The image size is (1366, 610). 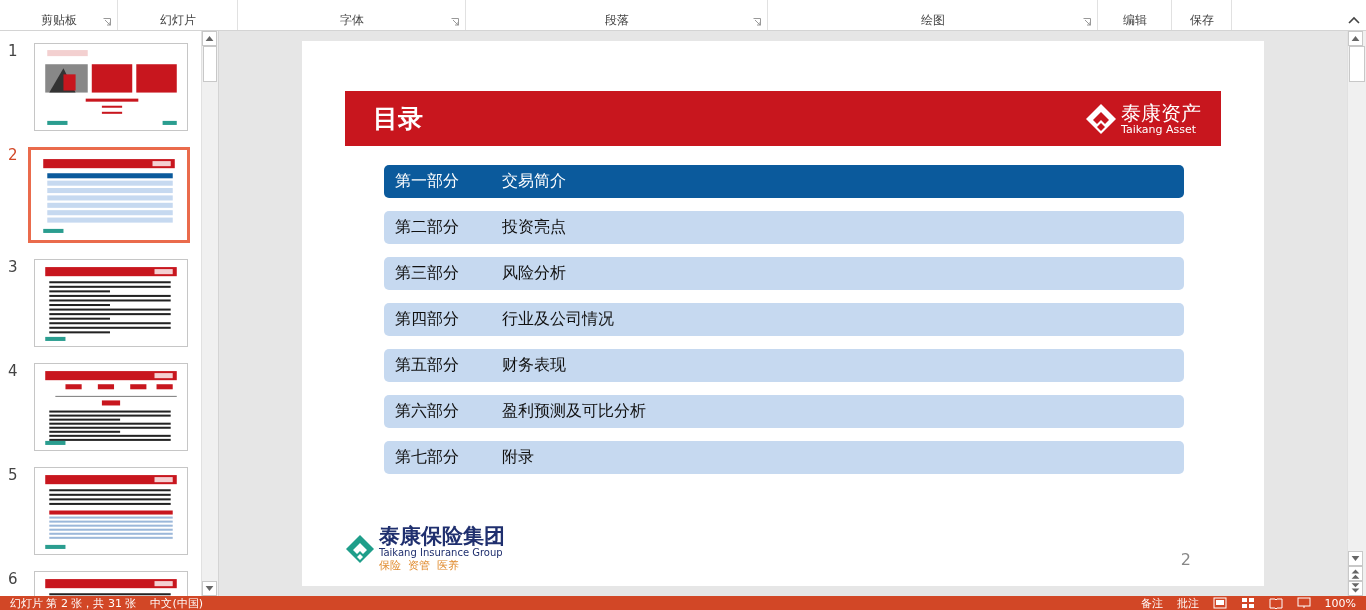 What do you see at coordinates (932, 20) in the screenshot?
I see `group-label: 绘图` at bounding box center [932, 20].